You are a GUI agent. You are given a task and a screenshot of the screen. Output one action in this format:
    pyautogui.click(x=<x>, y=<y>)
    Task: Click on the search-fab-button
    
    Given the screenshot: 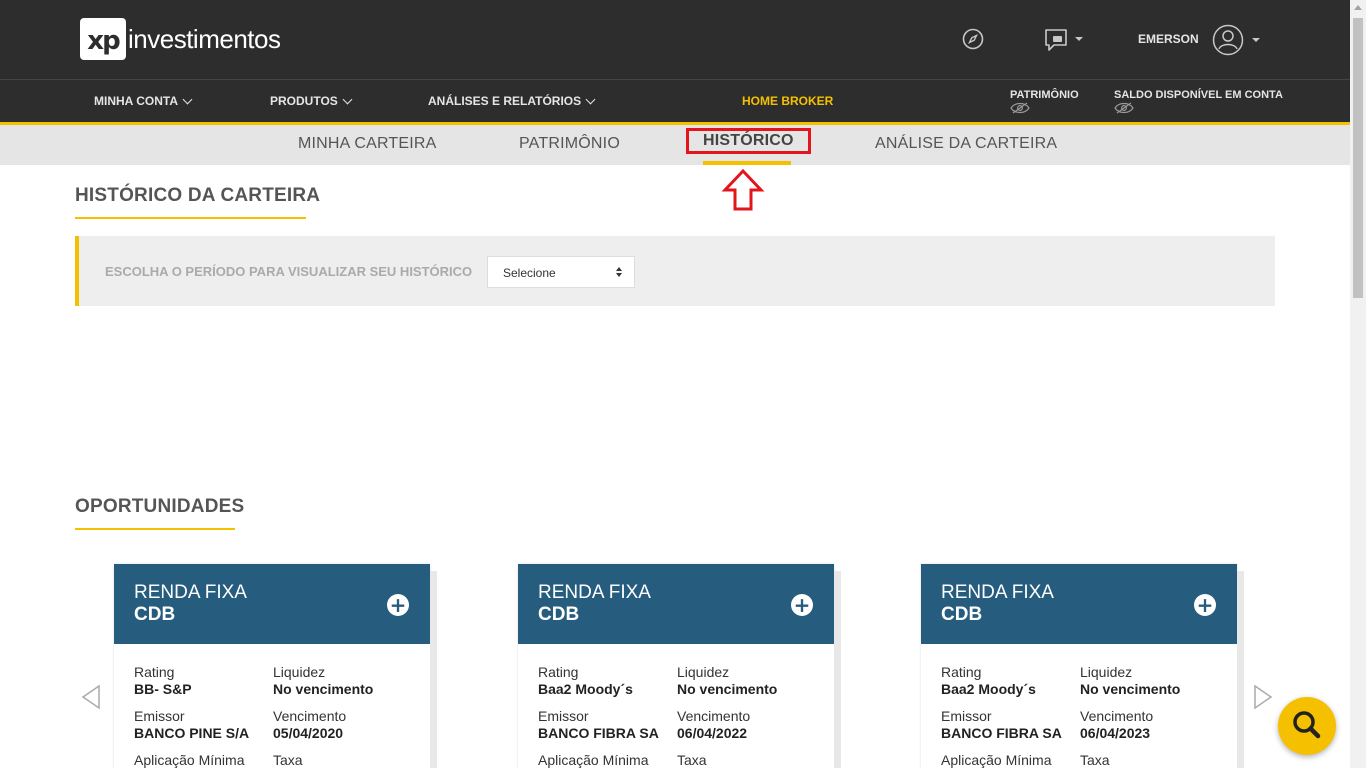 What is the action you would take?
    pyautogui.click(x=1307, y=726)
    